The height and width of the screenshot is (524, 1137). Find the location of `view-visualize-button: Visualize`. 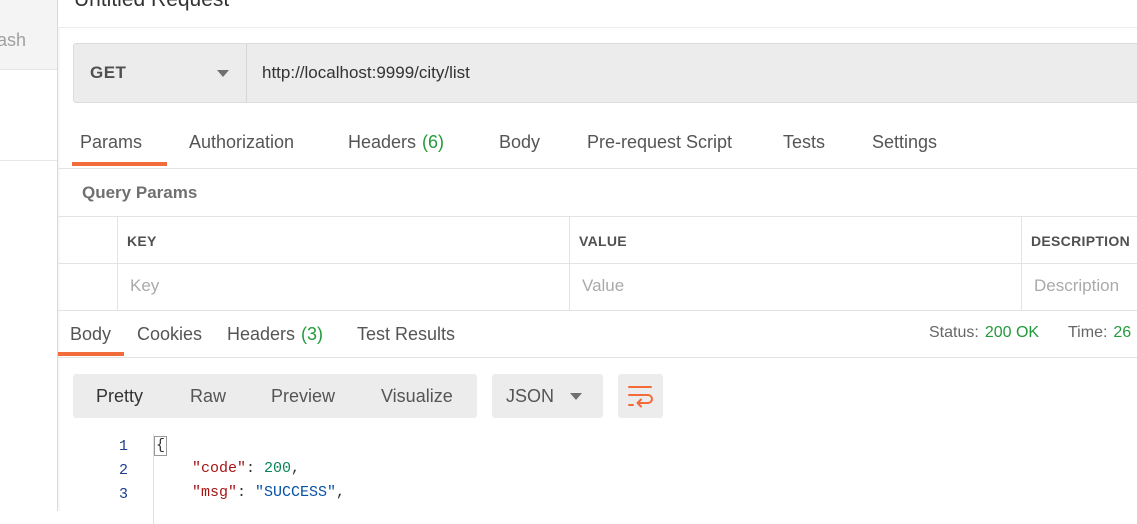

view-visualize-button: Visualize is located at coordinates (417, 396).